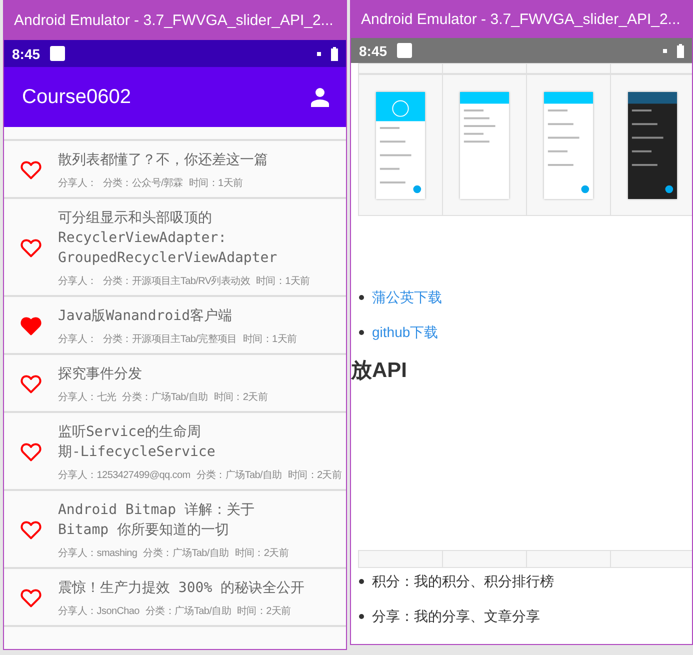 This screenshot has height=655, width=693. Describe the element at coordinates (142, 183) in the screenshot. I see `category-text: 分类：公众号/郭霖` at that location.